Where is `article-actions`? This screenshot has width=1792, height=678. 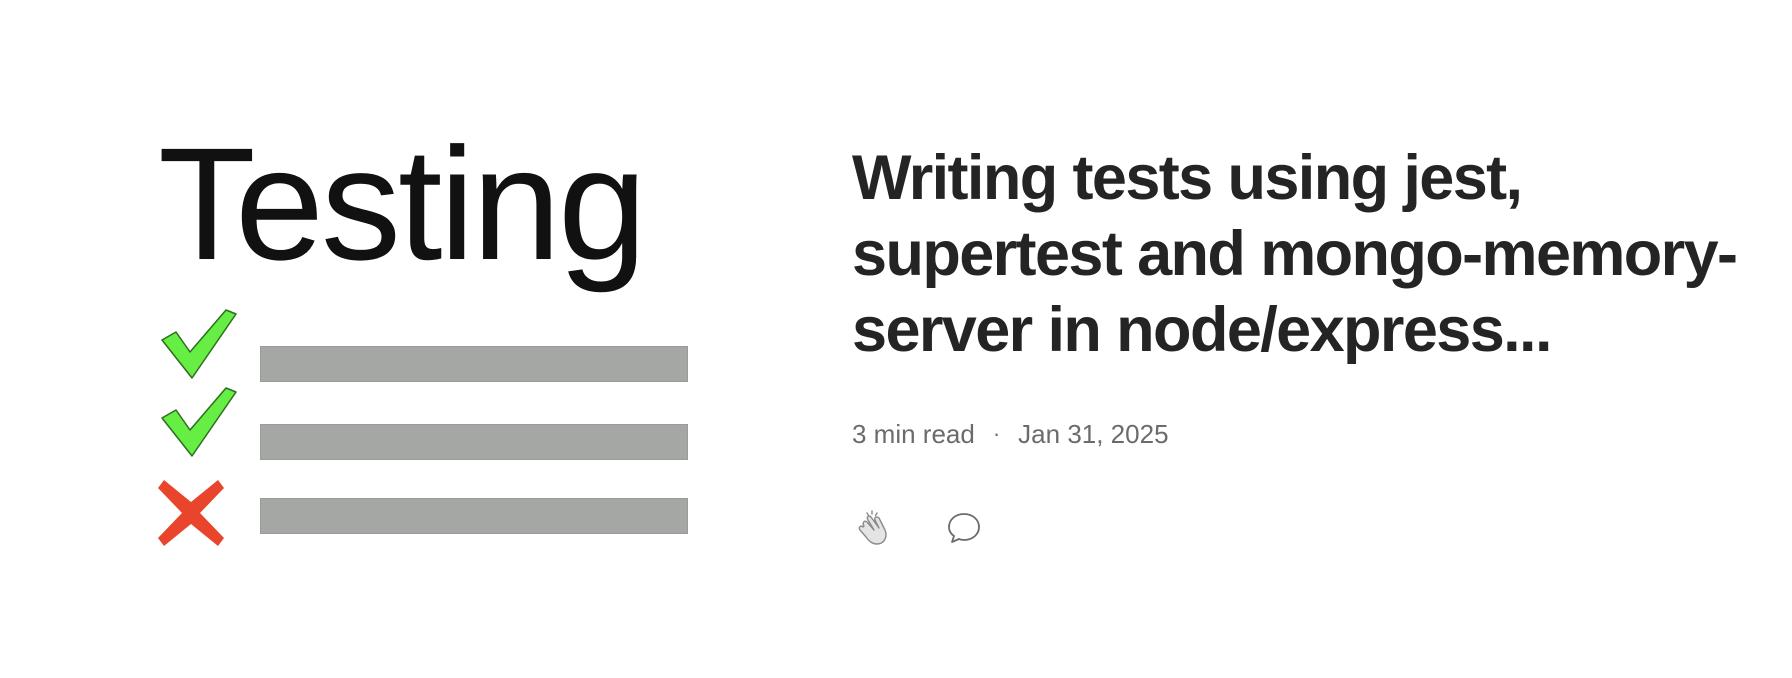
article-actions is located at coordinates (1302, 528).